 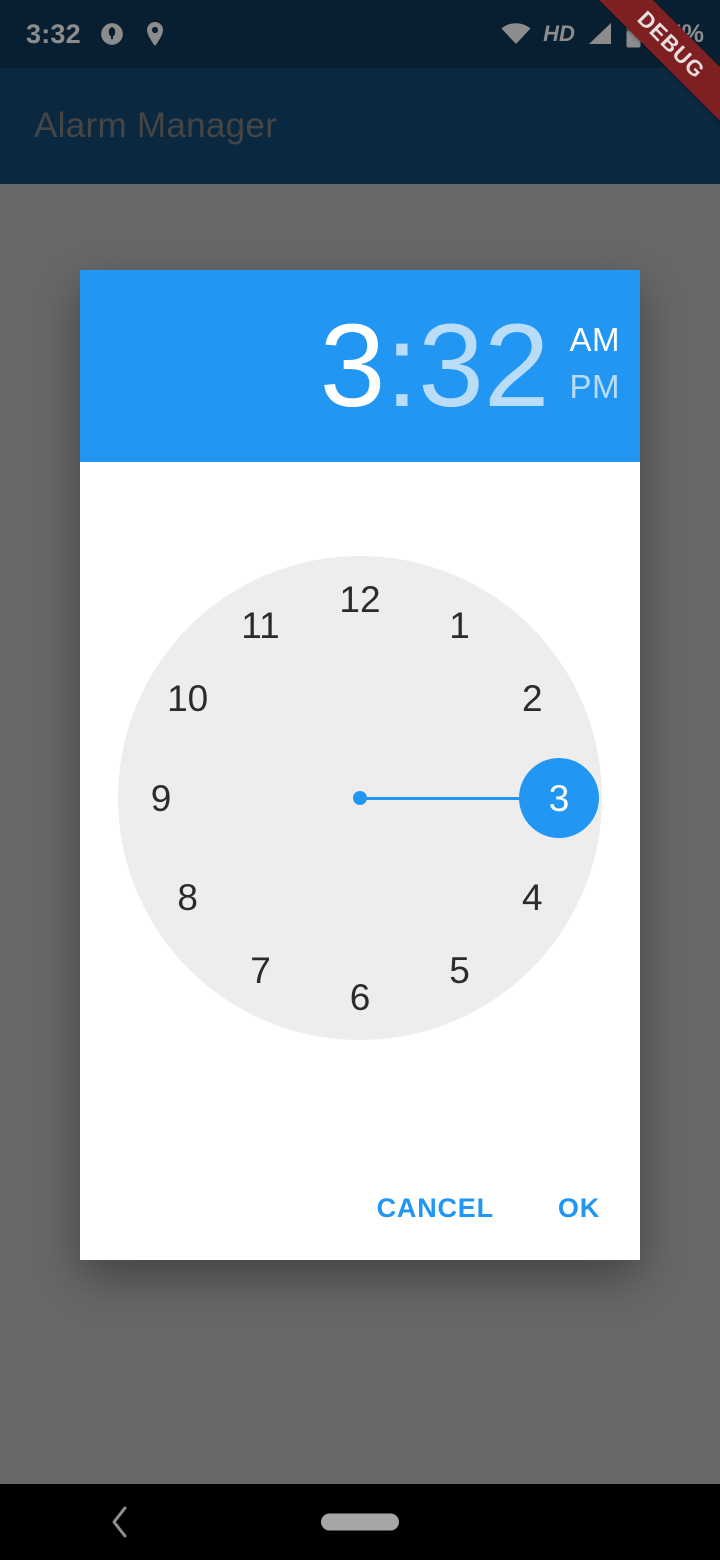 I want to click on clock-number-5: 5, so click(x=460, y=970).